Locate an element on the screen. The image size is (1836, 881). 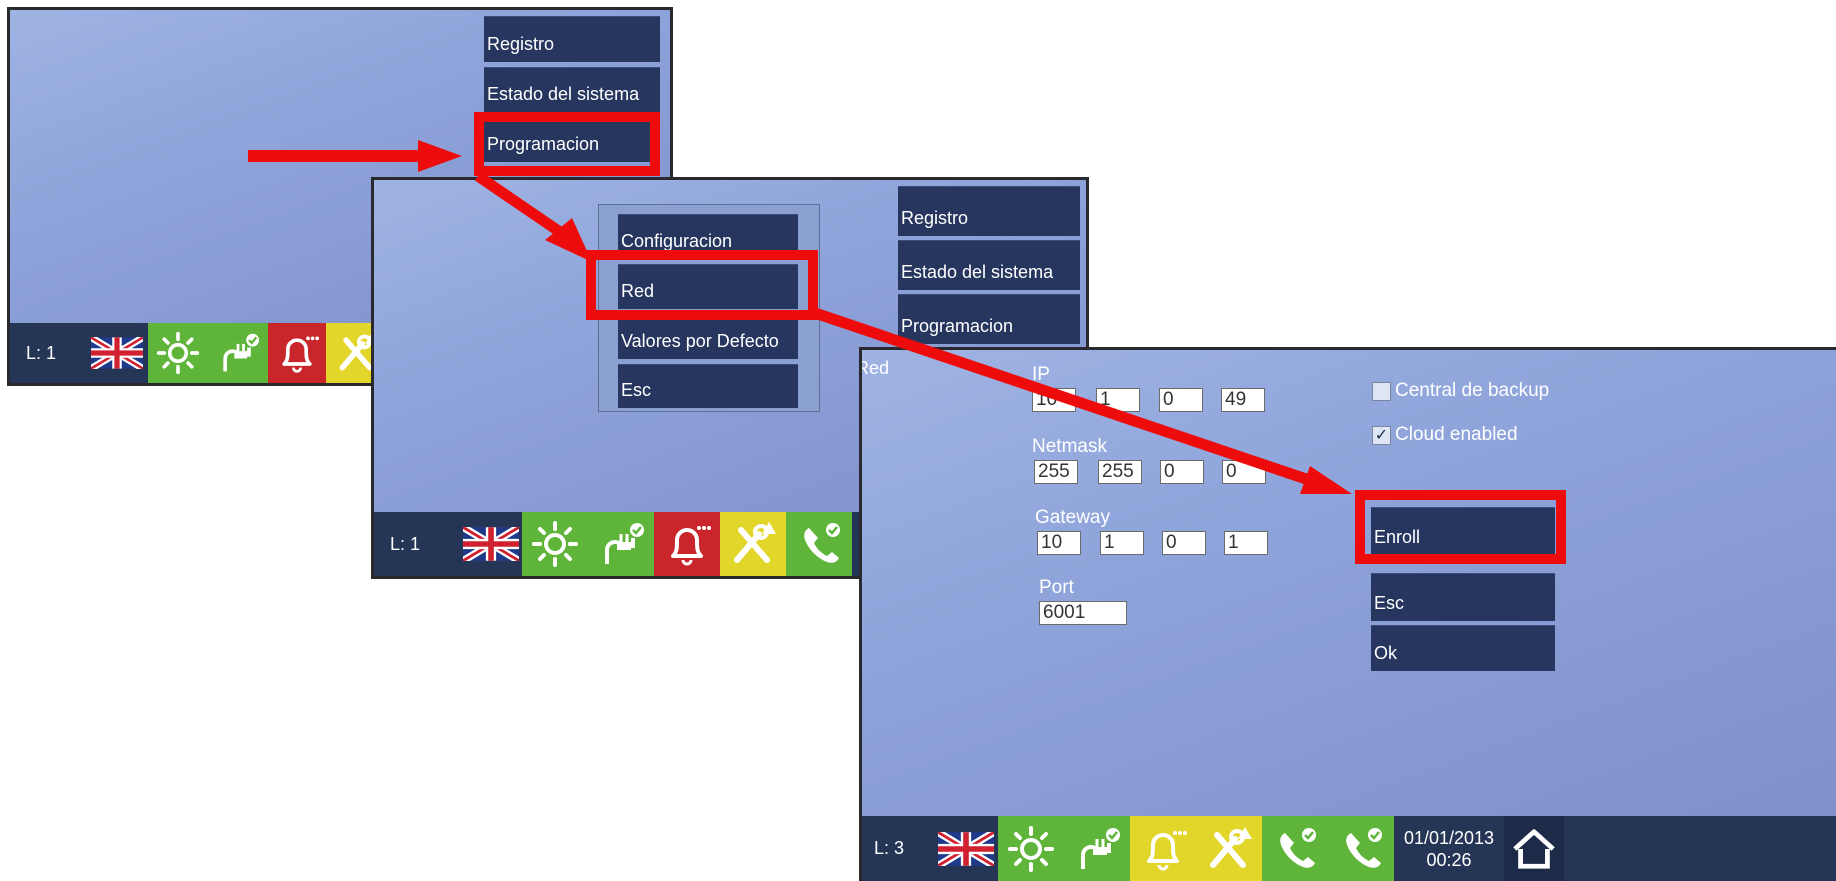
gateway-octet-3: 0 is located at coordinates (1184, 543).